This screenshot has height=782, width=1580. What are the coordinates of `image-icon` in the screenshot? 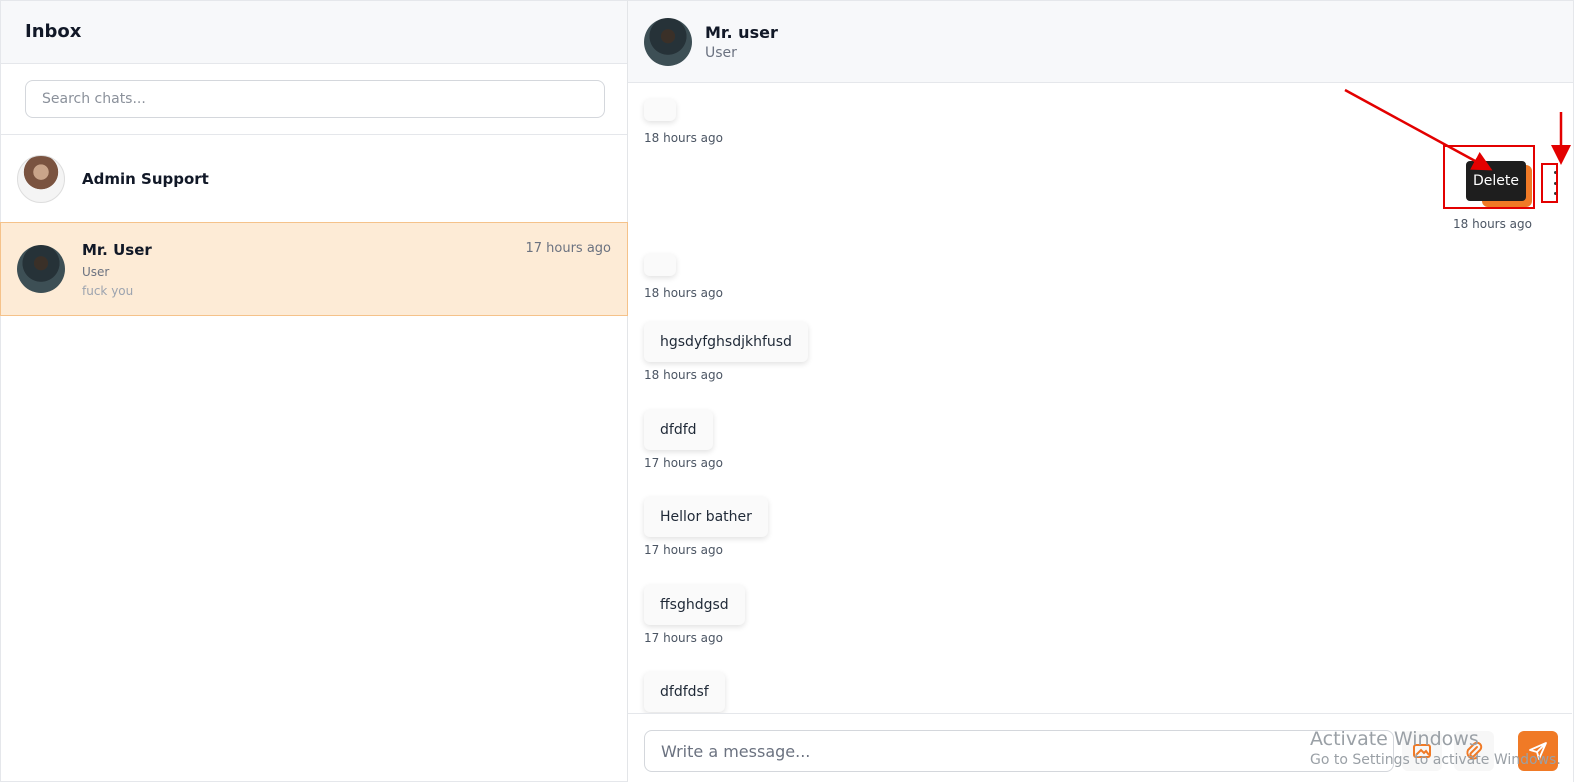 It's located at (1422, 751).